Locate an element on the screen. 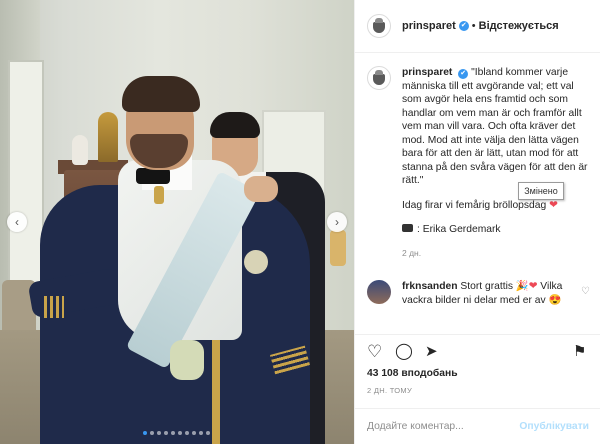  photo-hand is located at coordinates (261, 189).